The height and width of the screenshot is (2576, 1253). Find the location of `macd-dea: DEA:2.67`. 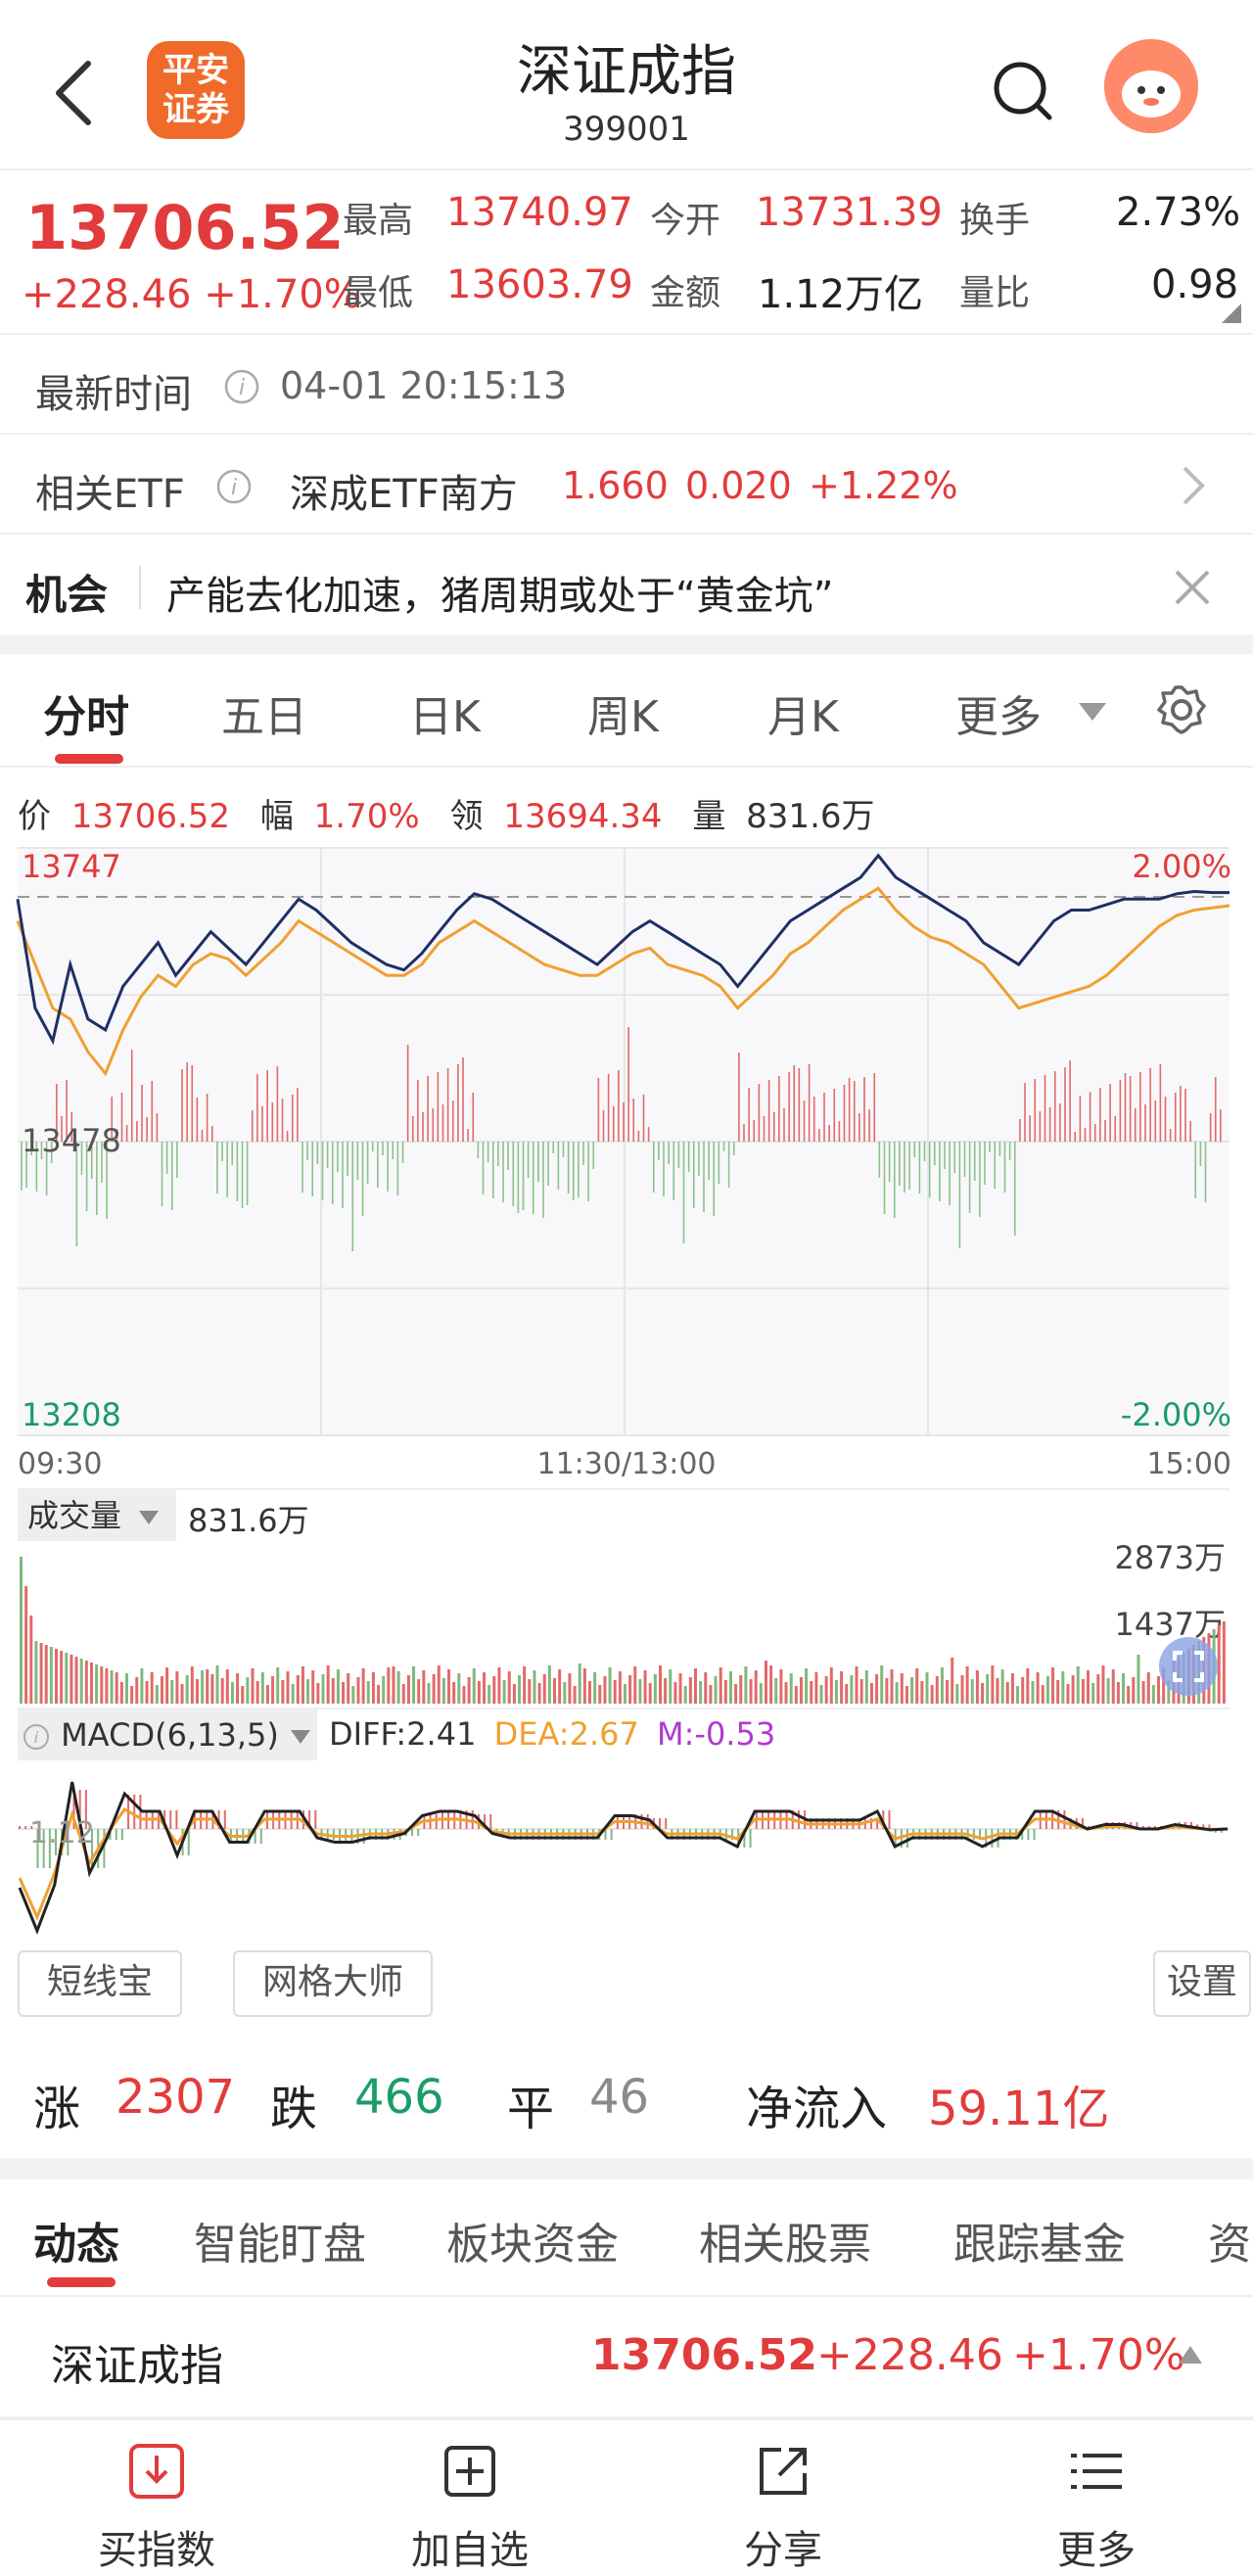

macd-dea: DEA:2.67 is located at coordinates (566, 1734).